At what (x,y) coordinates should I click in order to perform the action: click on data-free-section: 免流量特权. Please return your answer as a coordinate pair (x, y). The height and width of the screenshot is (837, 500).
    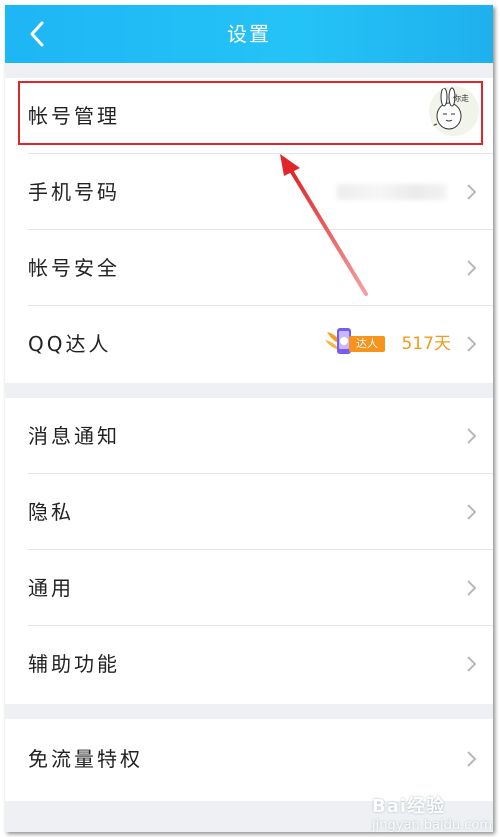
    Looking at the image, I should click on (249, 760).